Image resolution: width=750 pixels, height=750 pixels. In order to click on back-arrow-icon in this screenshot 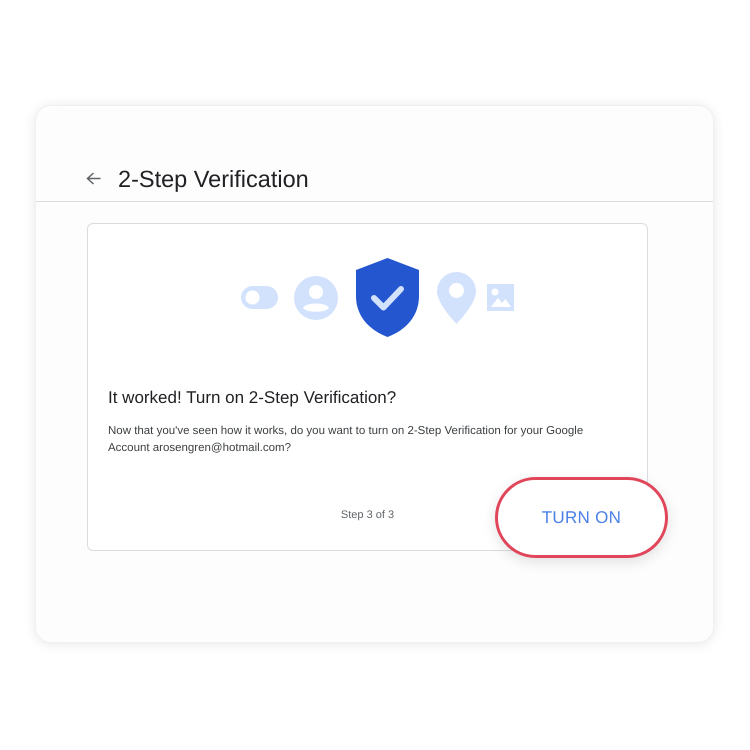, I will do `click(93, 178)`.